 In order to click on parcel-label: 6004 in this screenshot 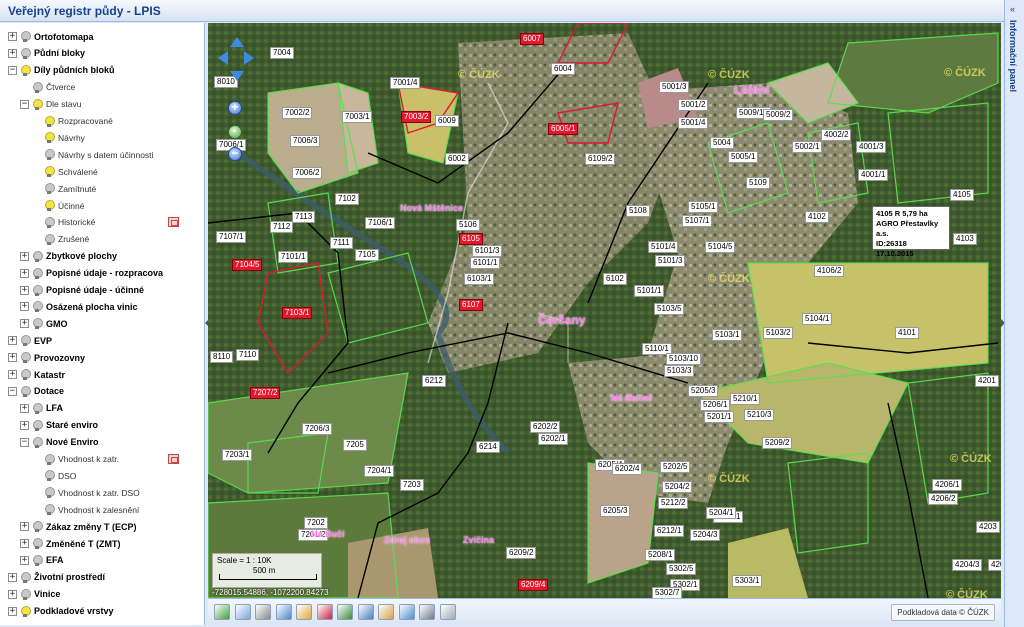, I will do `click(563, 69)`.